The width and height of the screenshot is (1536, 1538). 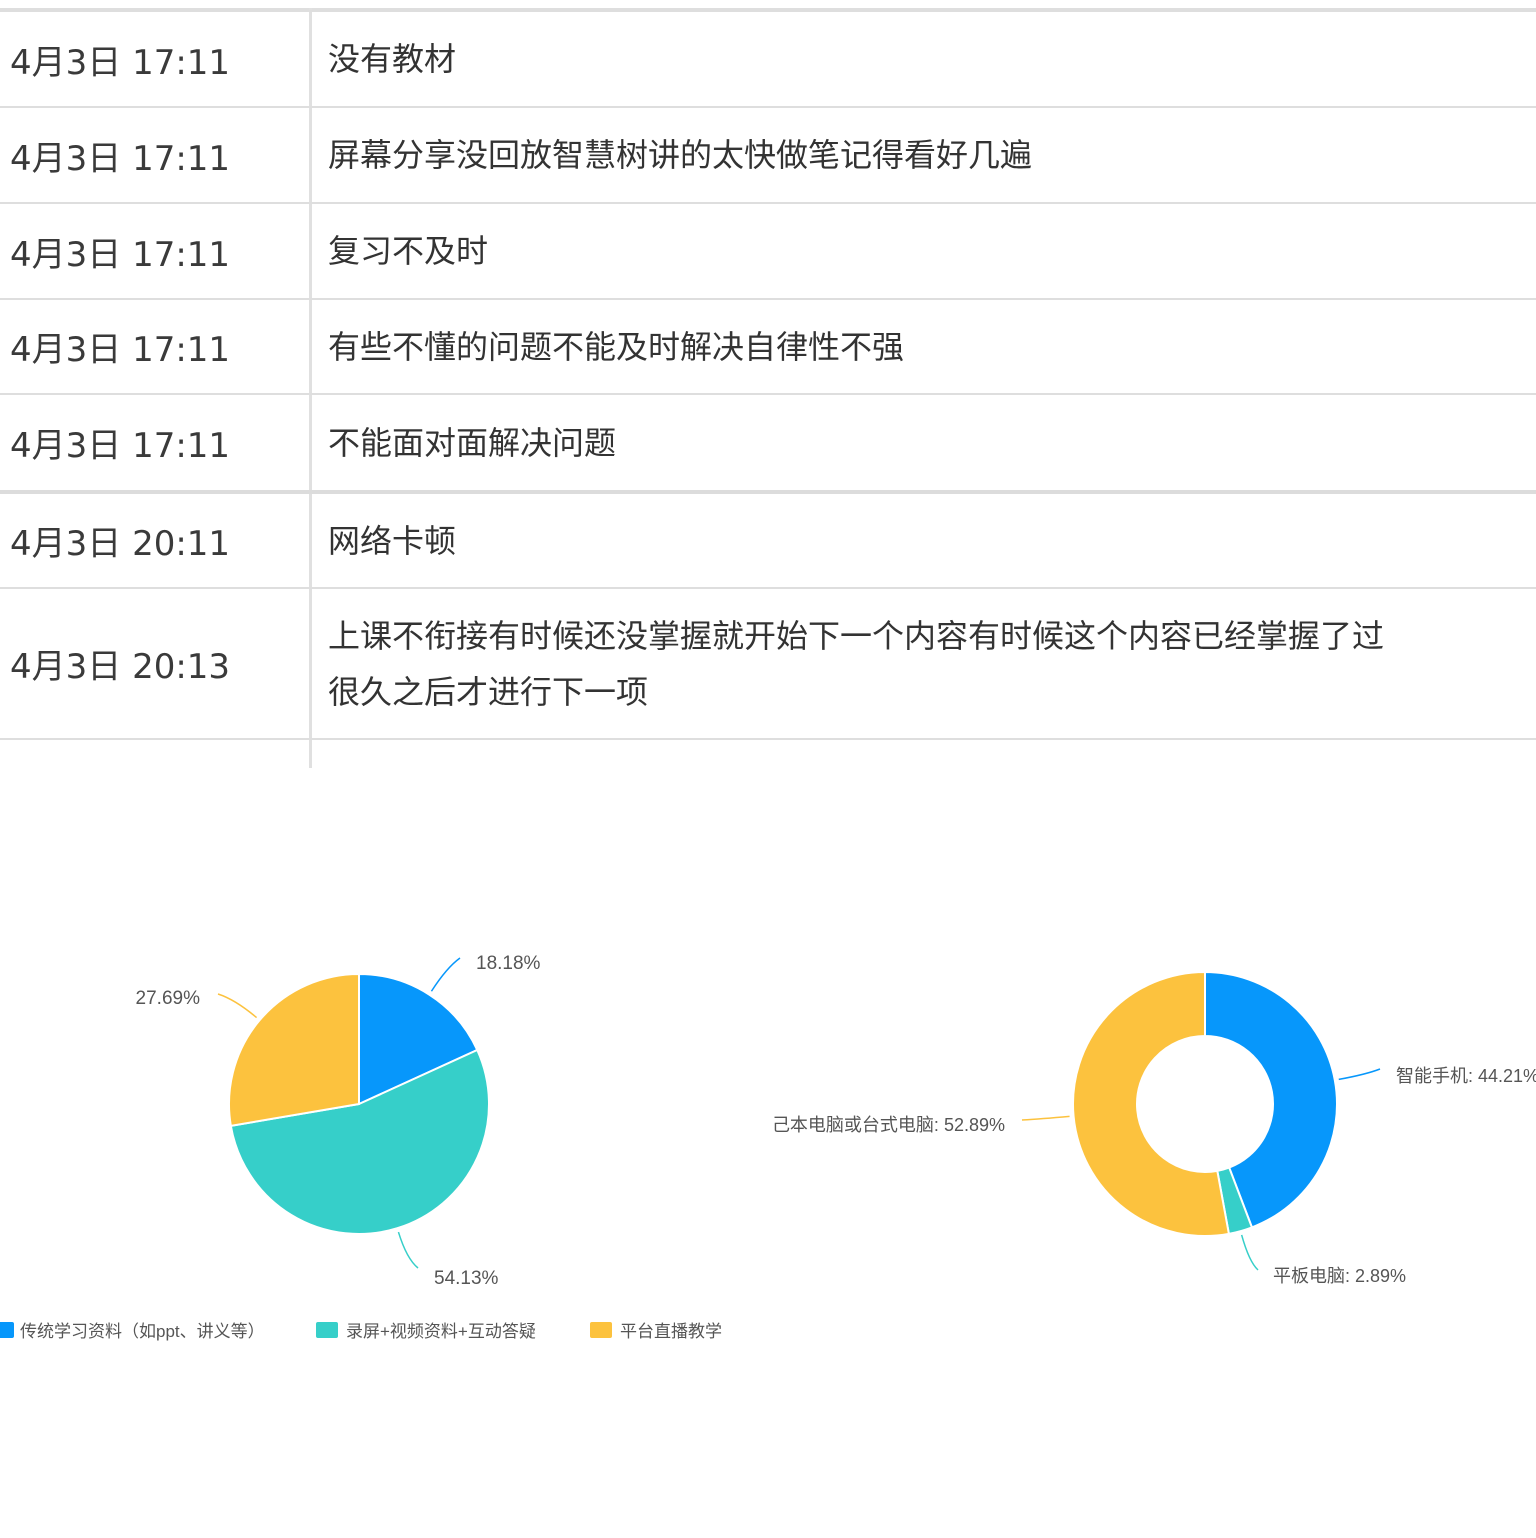 I want to click on table-row: 4月3日 17:11 复习不及时, so click(x=768, y=250).